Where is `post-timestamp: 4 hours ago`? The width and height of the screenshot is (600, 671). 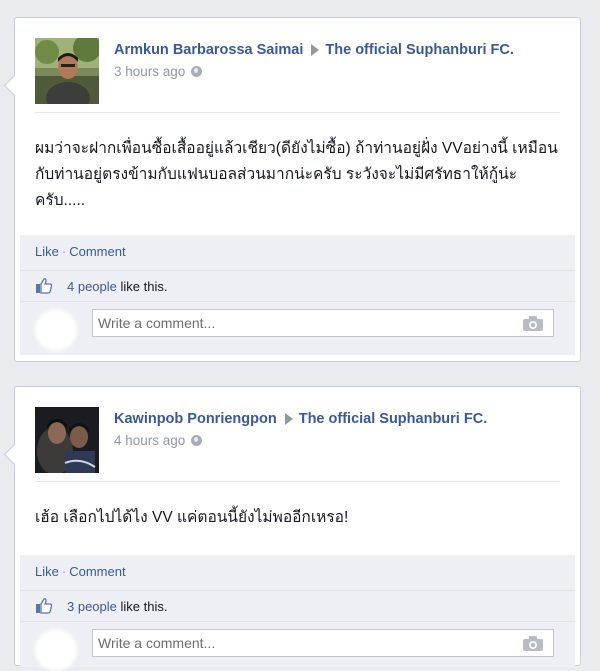
post-timestamp: 4 hours ago is located at coordinates (149, 440).